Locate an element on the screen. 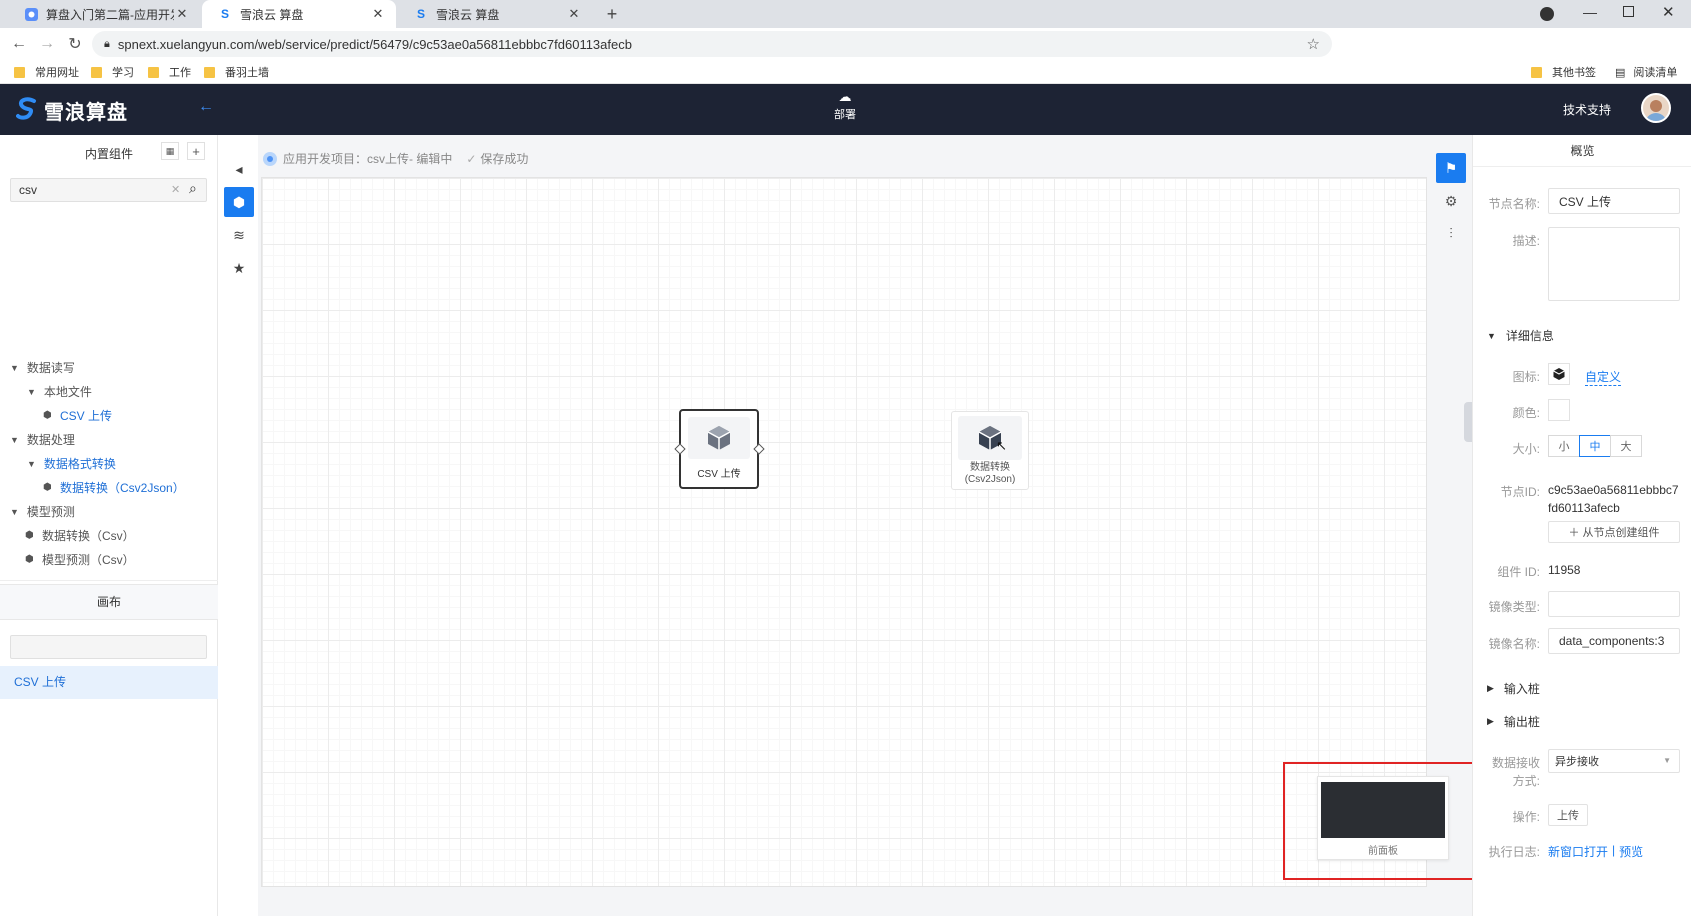 The width and height of the screenshot is (1691, 916). details-section-toggle: ▼ 详细信息 is located at coordinates (1520, 335).